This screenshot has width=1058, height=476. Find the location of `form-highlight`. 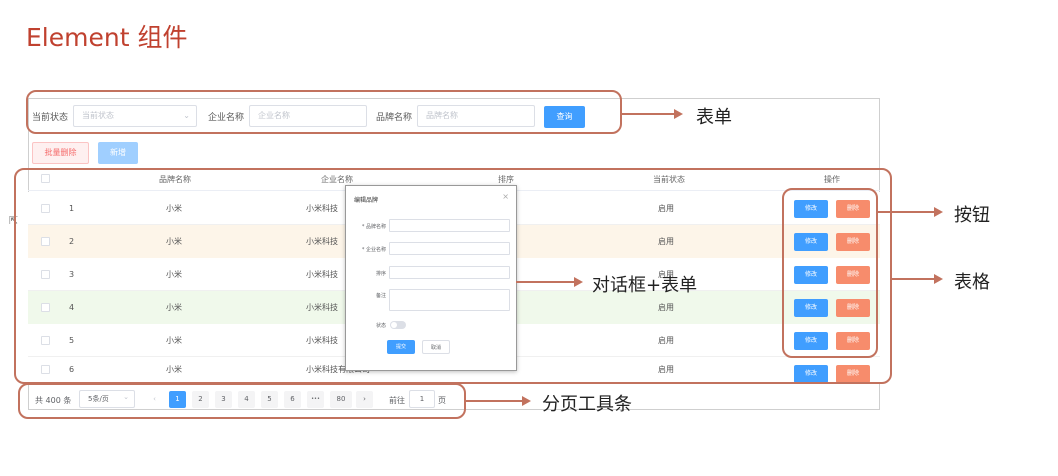

form-highlight is located at coordinates (324, 112).